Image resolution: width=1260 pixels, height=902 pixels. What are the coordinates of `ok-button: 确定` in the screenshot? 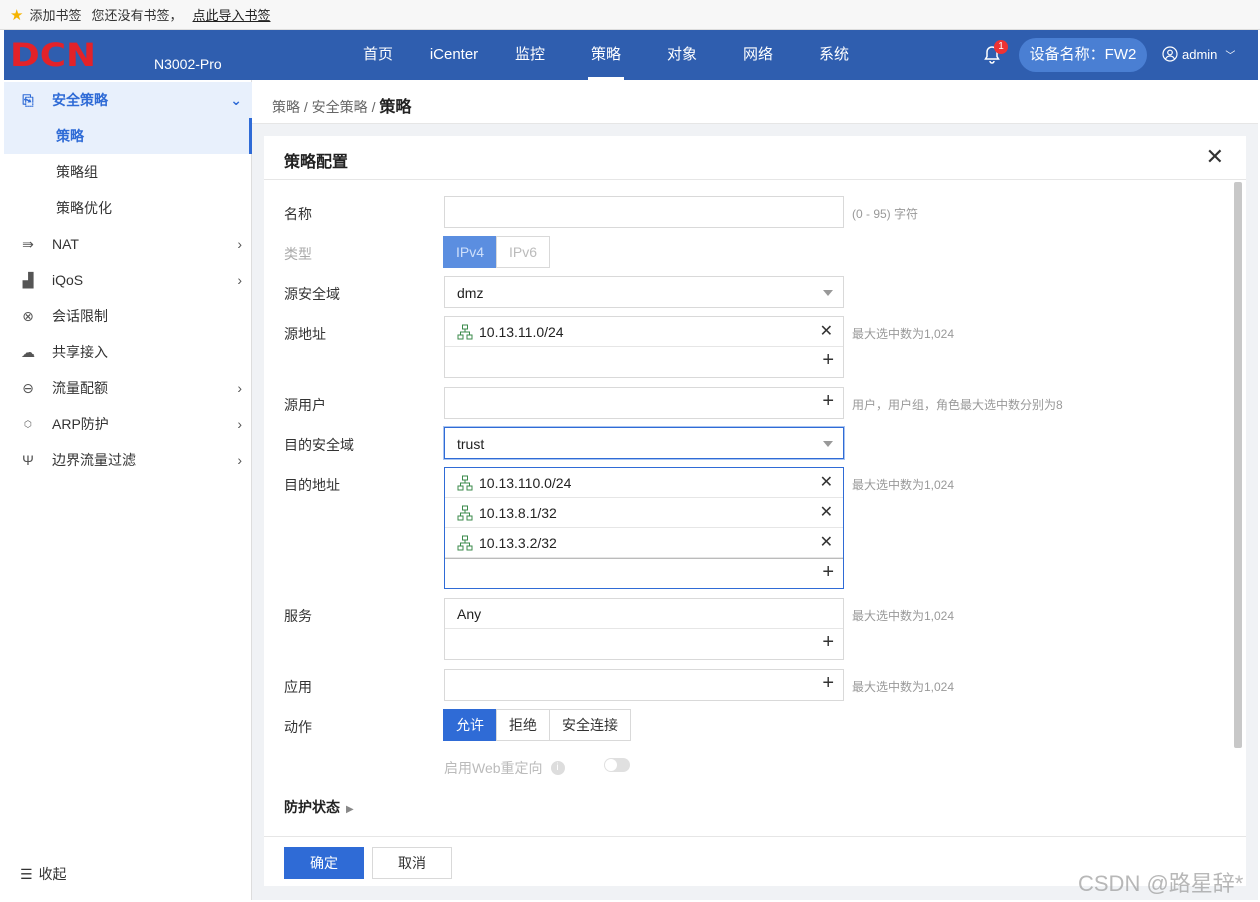 It's located at (324, 863).